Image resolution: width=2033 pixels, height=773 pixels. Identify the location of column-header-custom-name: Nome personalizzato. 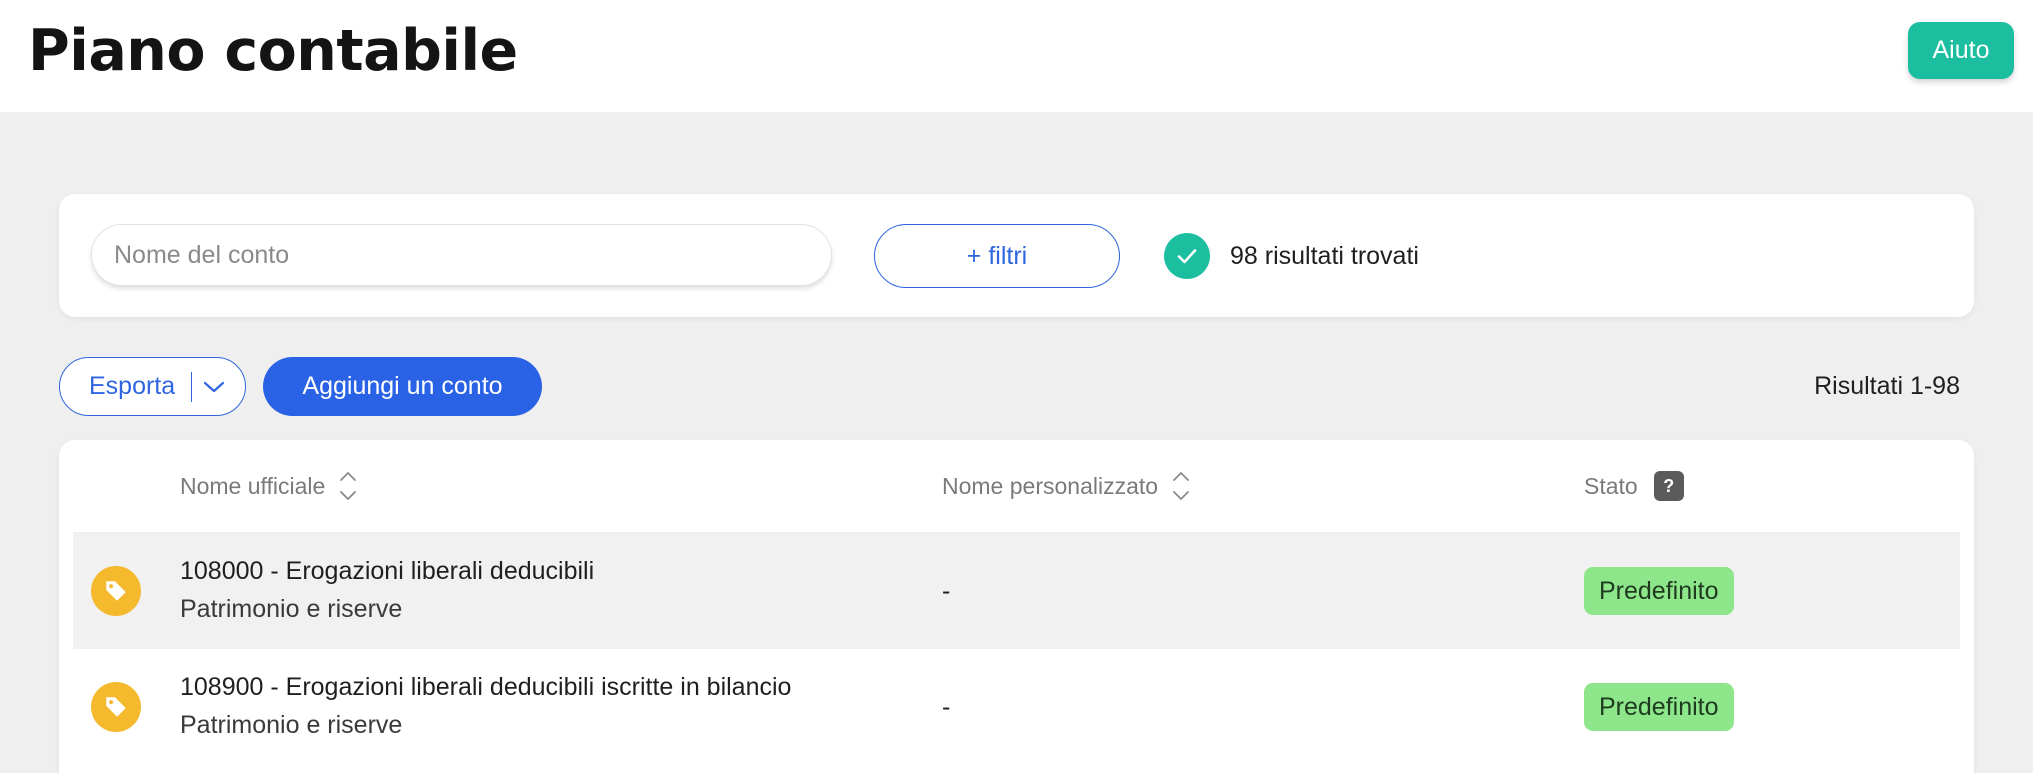
(1066, 486).